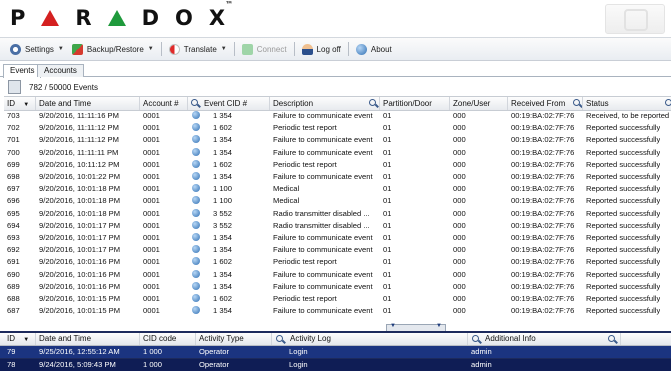 The height and width of the screenshot is (371, 671). Describe the element at coordinates (79, 115) in the screenshot. I see `cell-date: 9/20/2016, 11:11:16 PM` at that location.